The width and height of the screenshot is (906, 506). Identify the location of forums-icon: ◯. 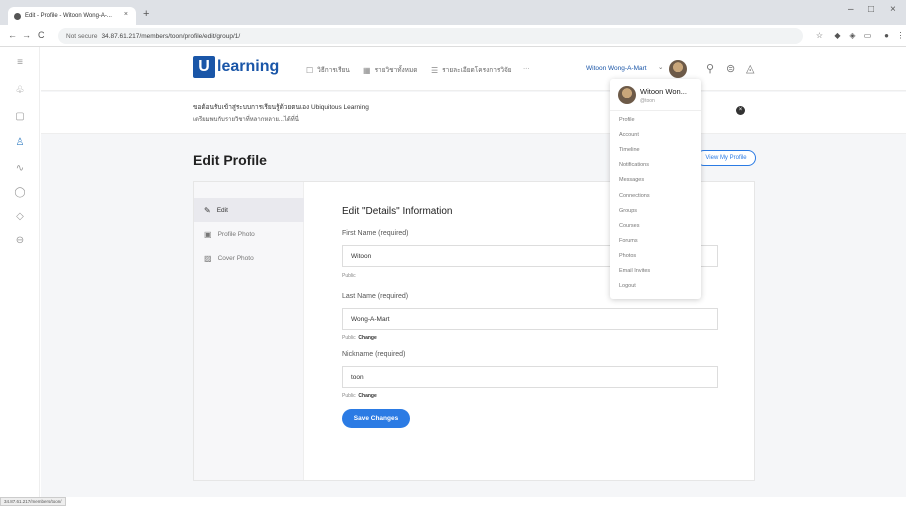
(20, 193).